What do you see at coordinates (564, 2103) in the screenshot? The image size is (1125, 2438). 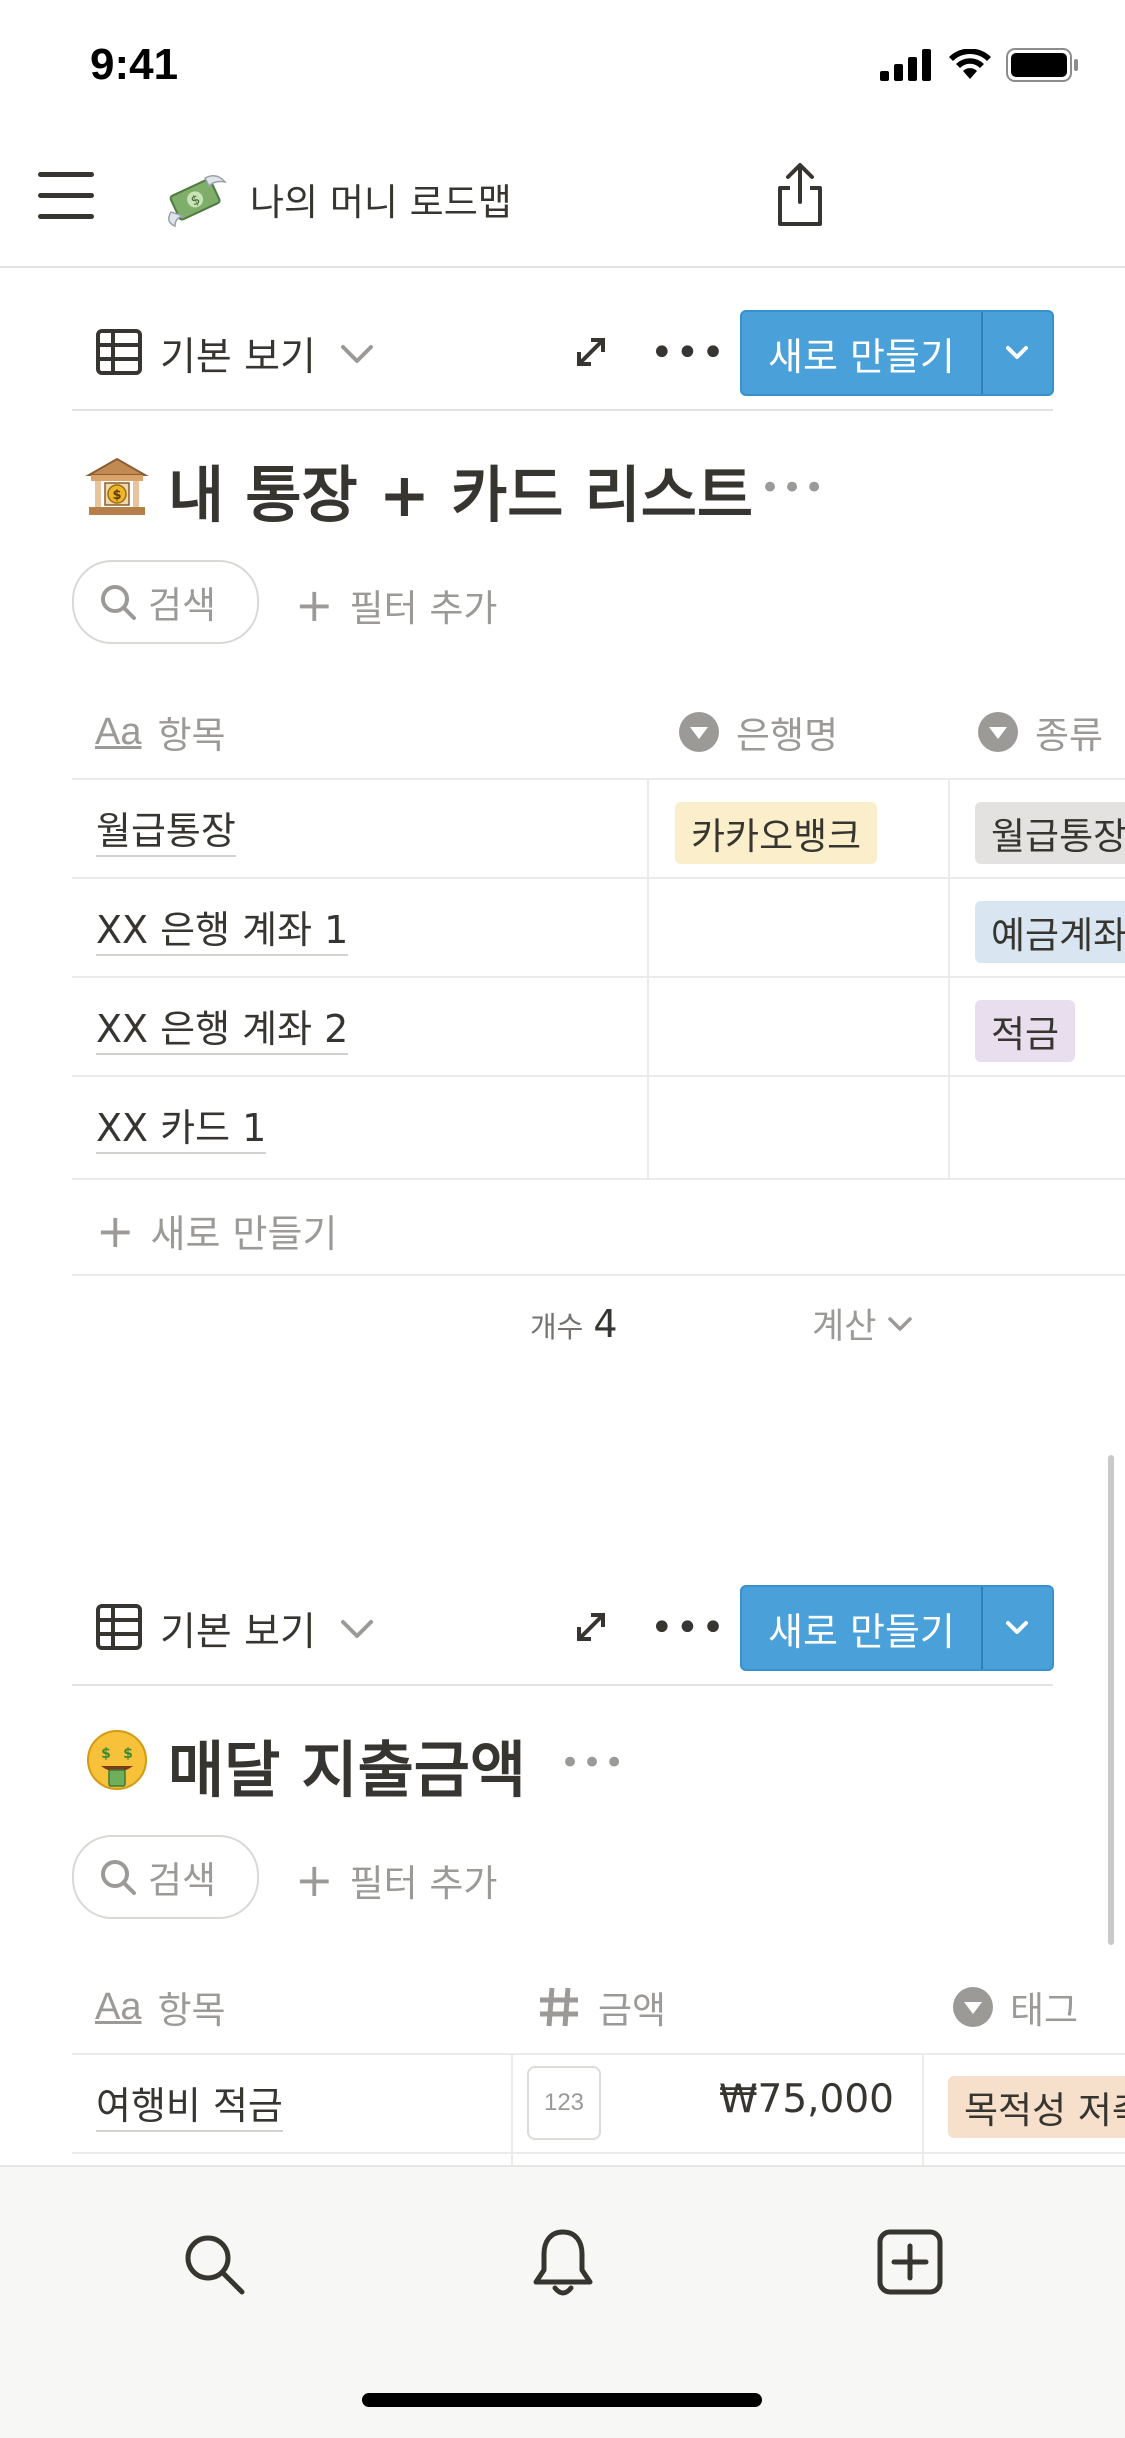 I see `number-input-badge: 123` at bounding box center [564, 2103].